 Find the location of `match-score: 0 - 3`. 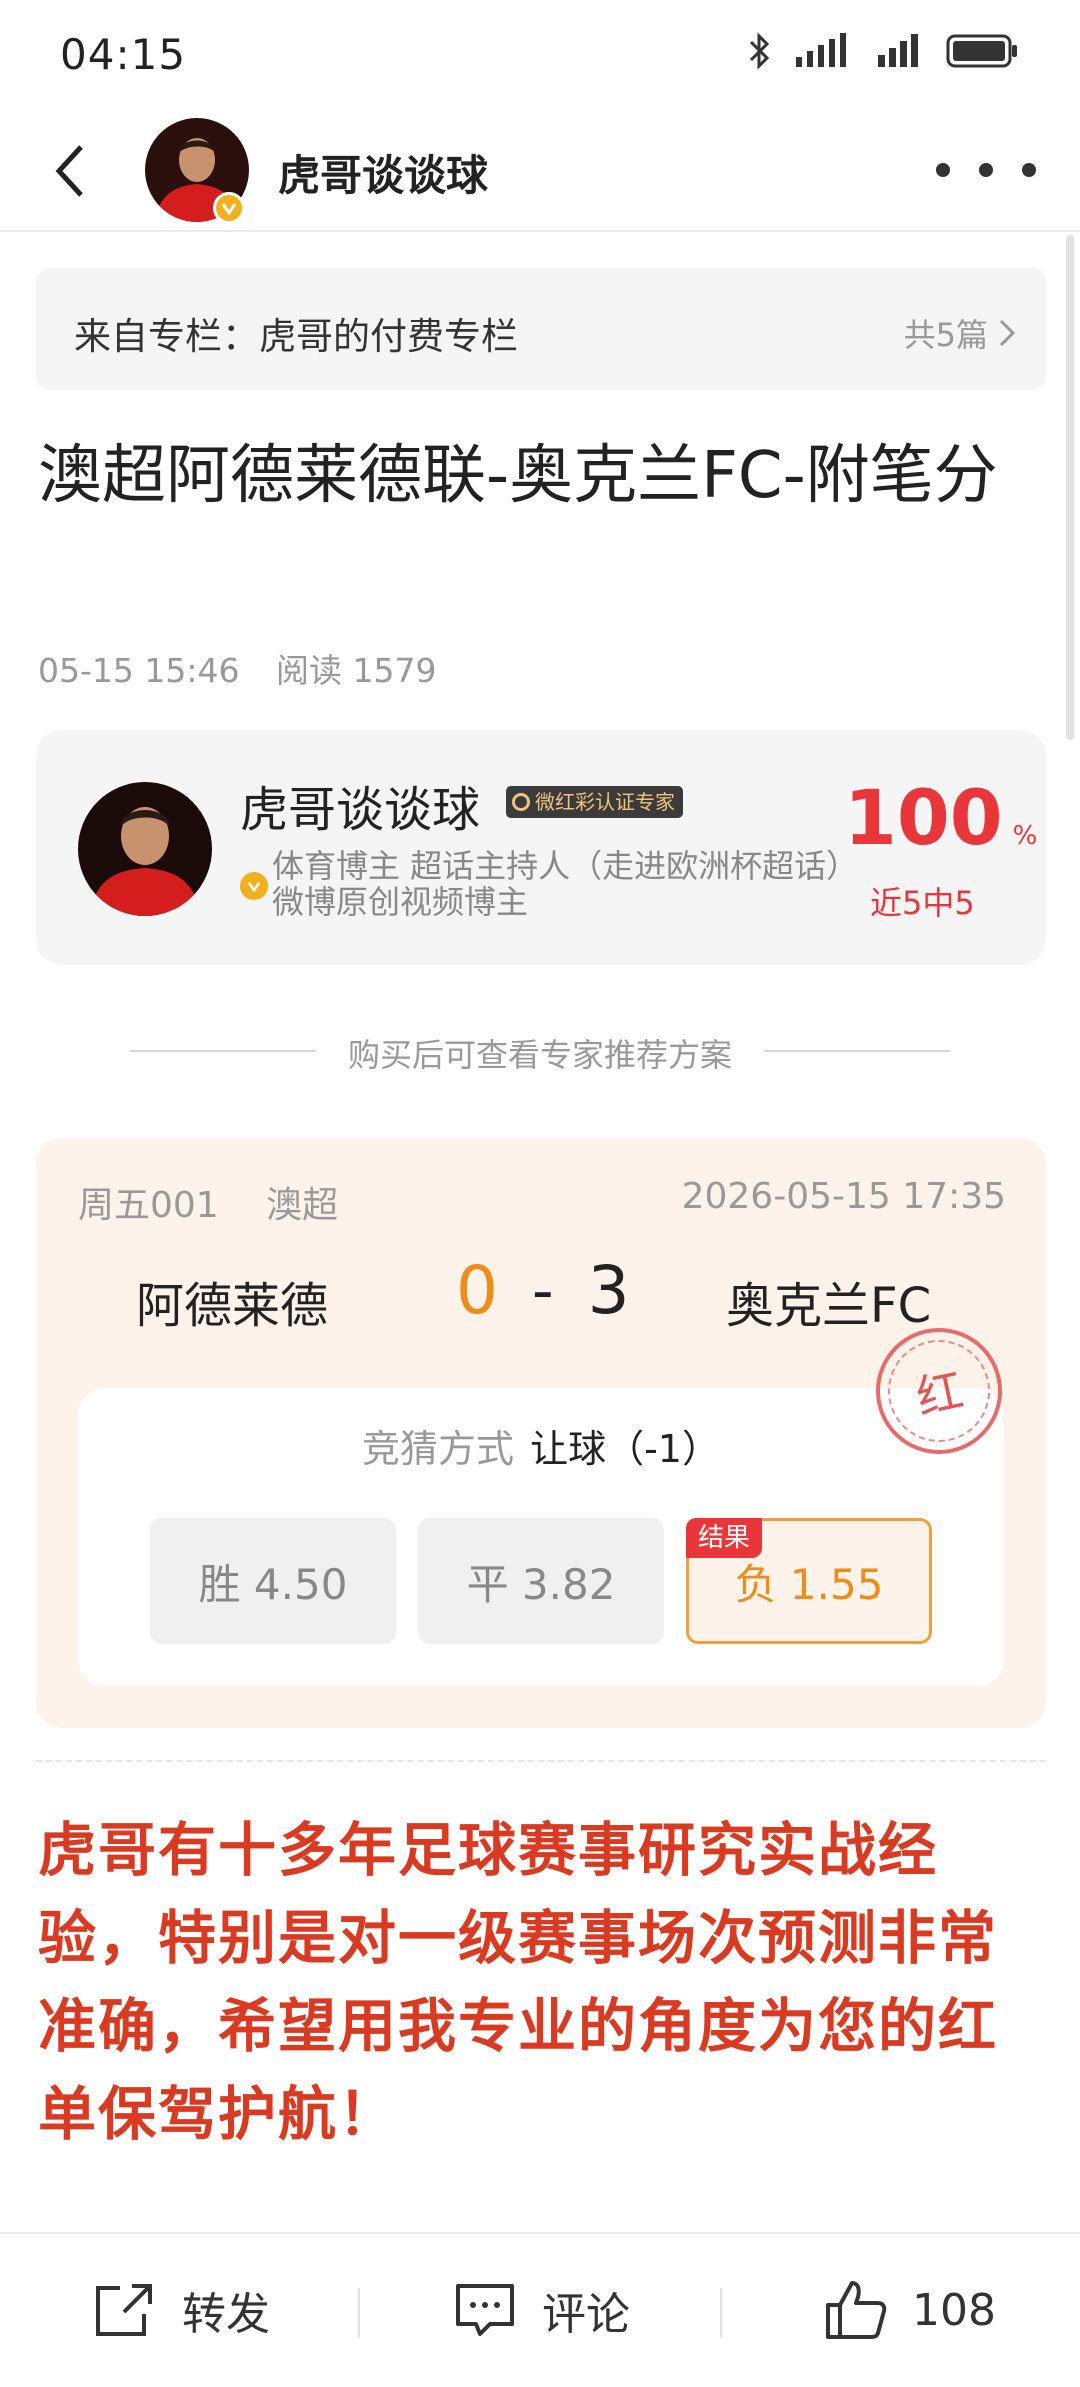

match-score: 0 - 3 is located at coordinates (543, 1290).